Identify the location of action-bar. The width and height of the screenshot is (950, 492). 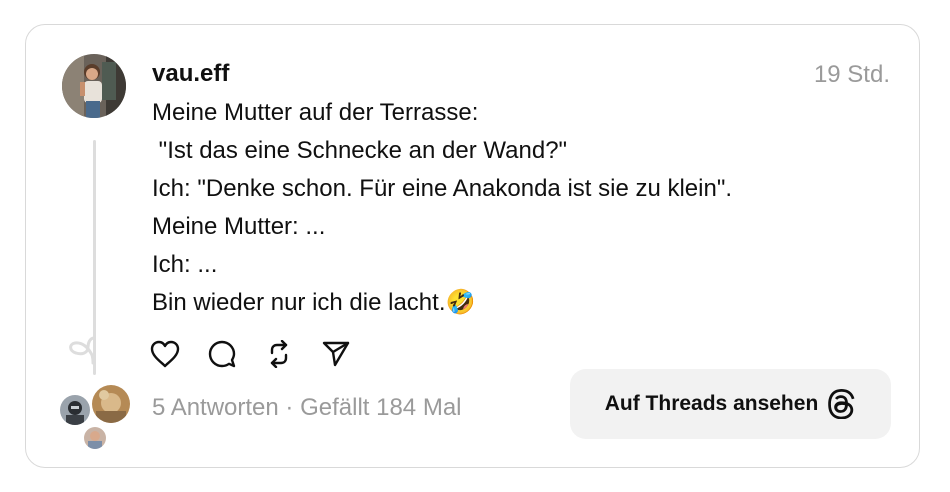
(264, 354).